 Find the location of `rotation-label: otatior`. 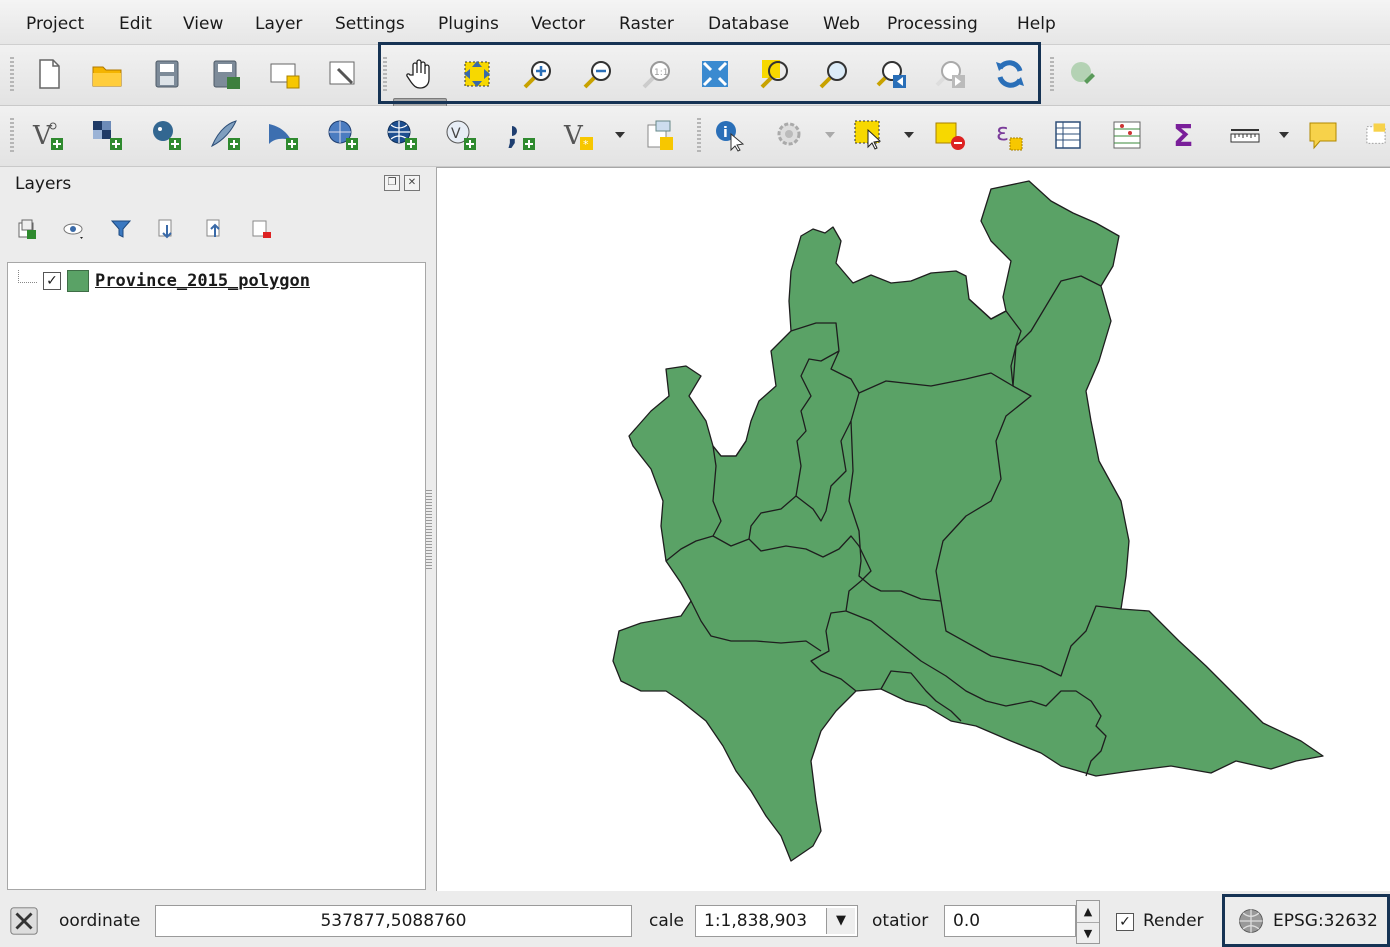

rotation-label: otatior is located at coordinates (900, 921).